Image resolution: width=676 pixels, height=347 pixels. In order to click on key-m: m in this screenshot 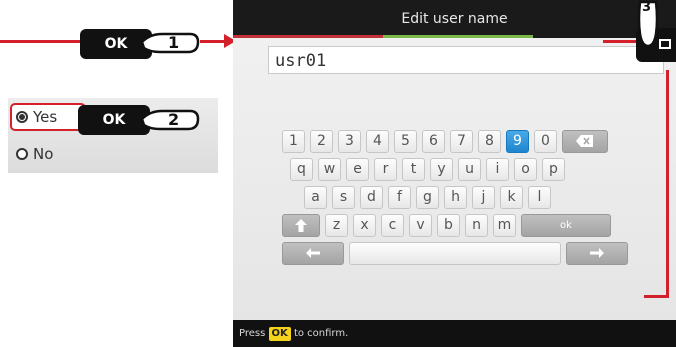, I will do `click(504, 225)`.